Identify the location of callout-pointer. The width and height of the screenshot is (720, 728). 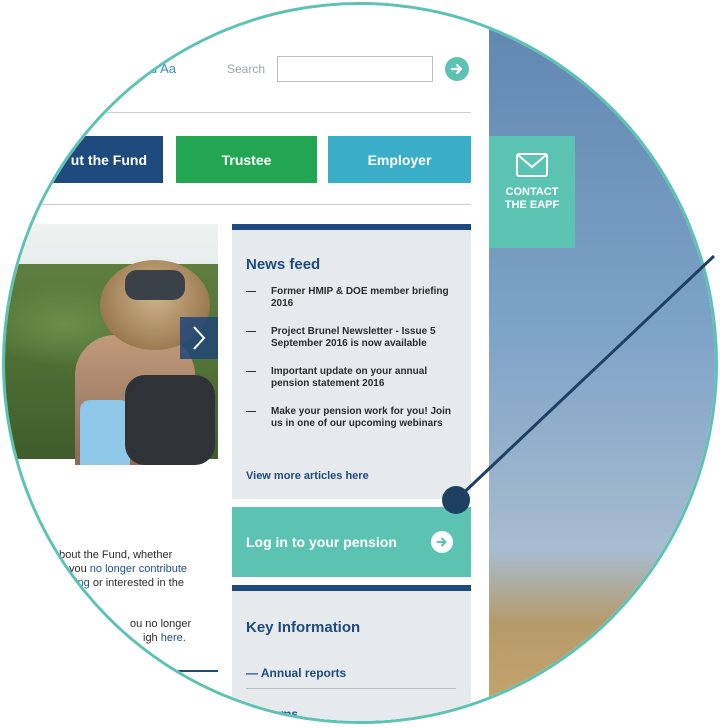
(579, 384).